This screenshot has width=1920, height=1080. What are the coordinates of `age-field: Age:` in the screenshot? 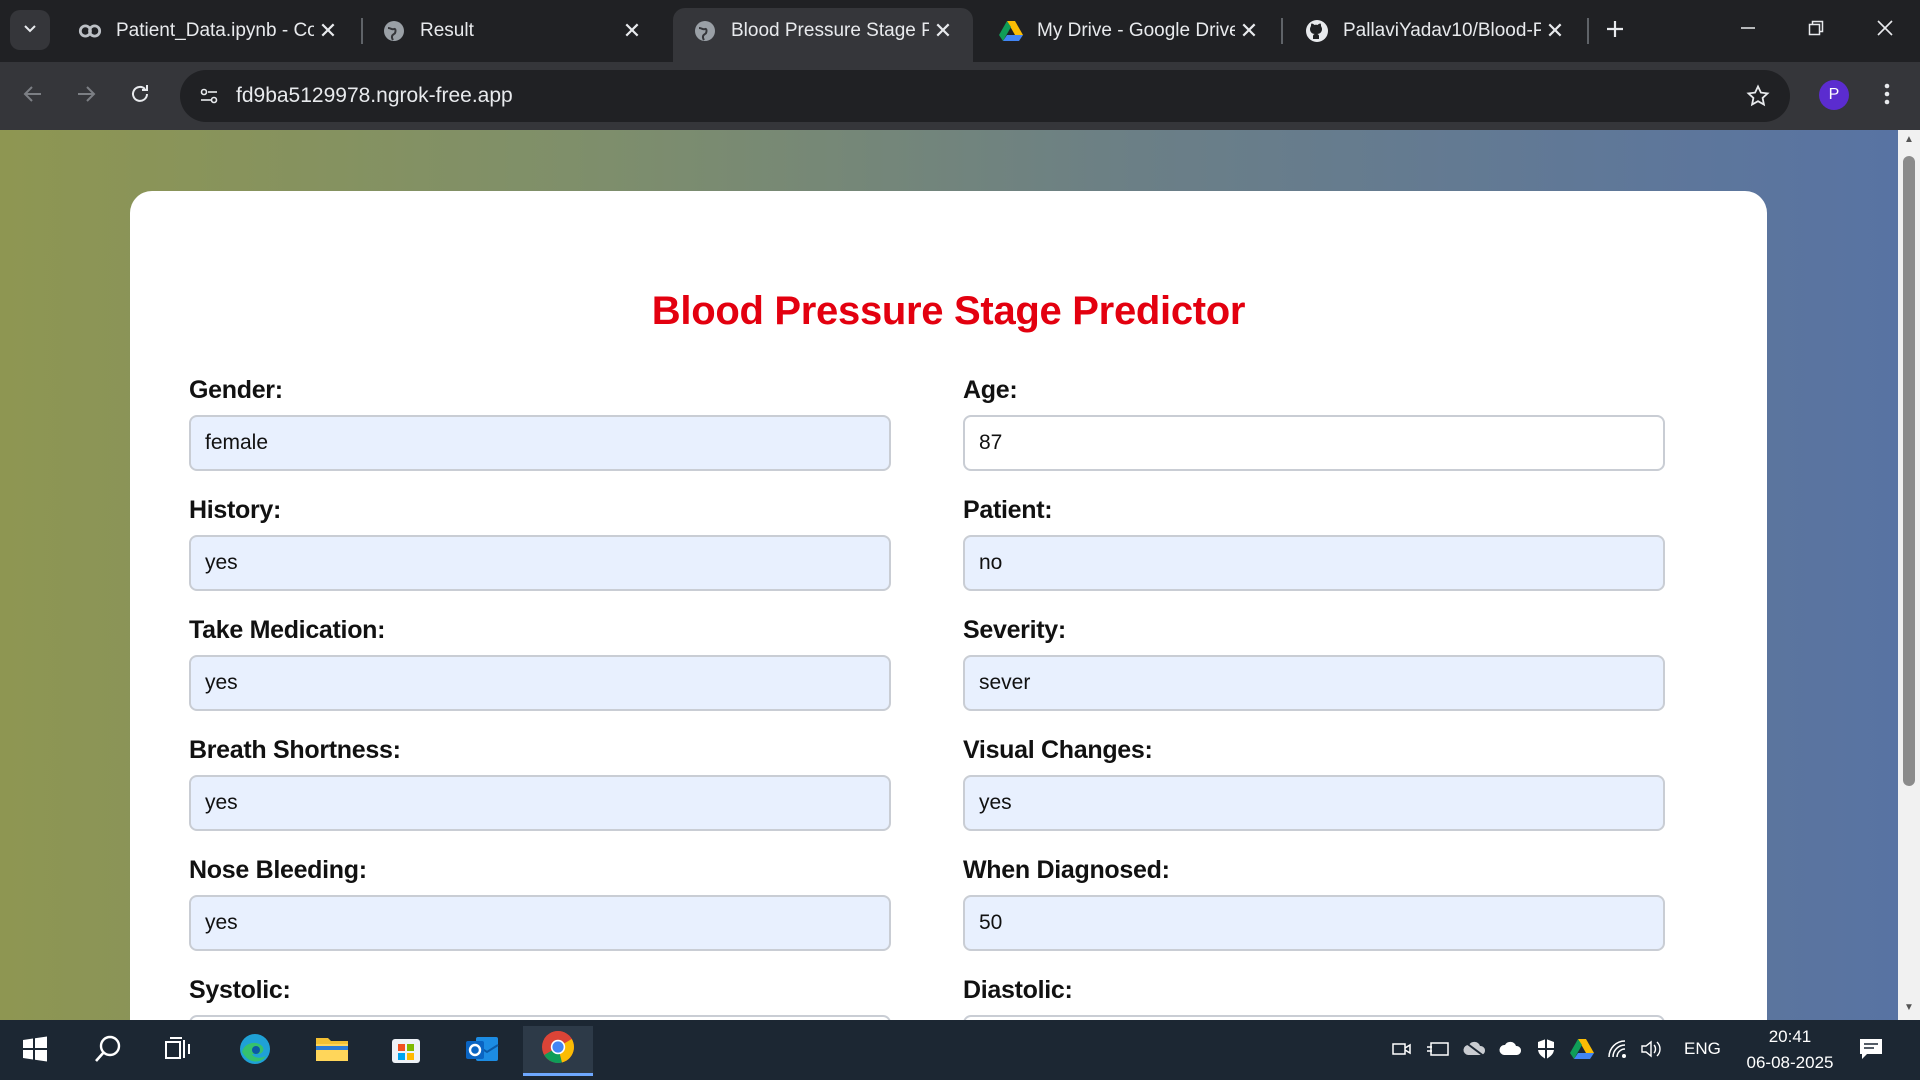 It's located at (1314, 422).